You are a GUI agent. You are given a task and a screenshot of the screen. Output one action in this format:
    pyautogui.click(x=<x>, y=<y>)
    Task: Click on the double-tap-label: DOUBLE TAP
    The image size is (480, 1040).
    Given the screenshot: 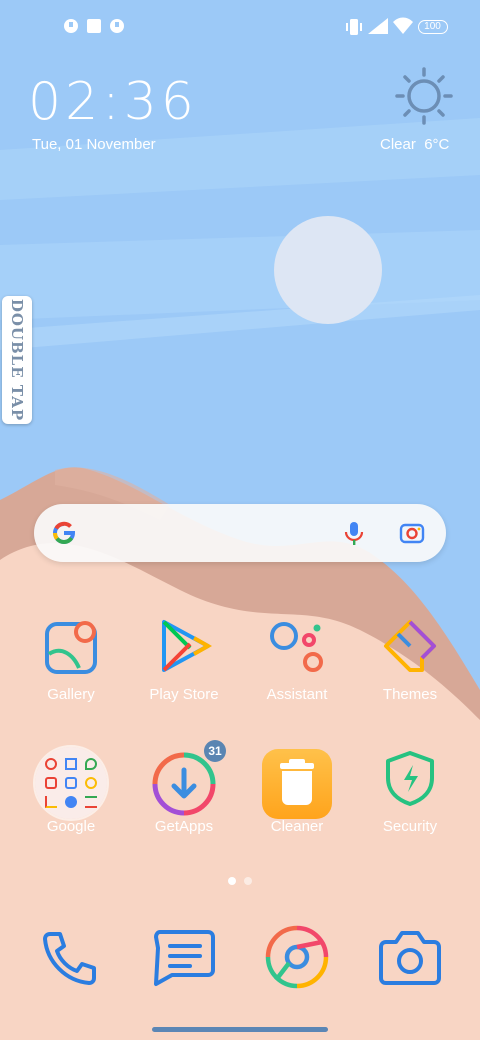 What is the action you would take?
    pyautogui.click(x=17, y=360)
    